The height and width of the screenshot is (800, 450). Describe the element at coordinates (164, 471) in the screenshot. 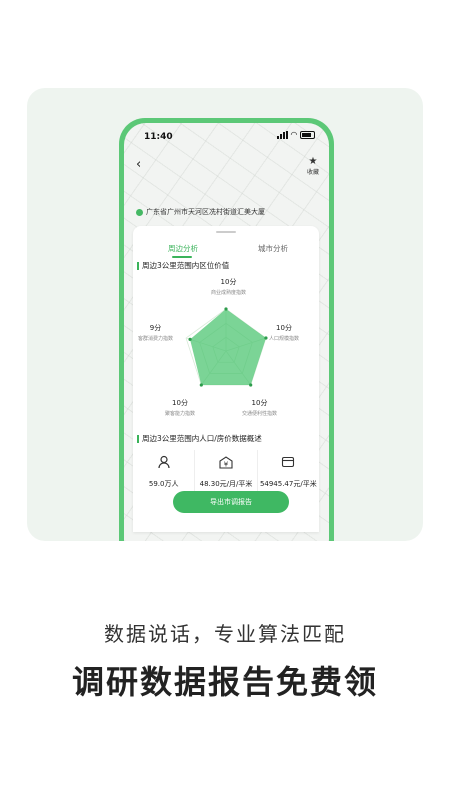

I see `stat-population: 59.0万人` at that location.